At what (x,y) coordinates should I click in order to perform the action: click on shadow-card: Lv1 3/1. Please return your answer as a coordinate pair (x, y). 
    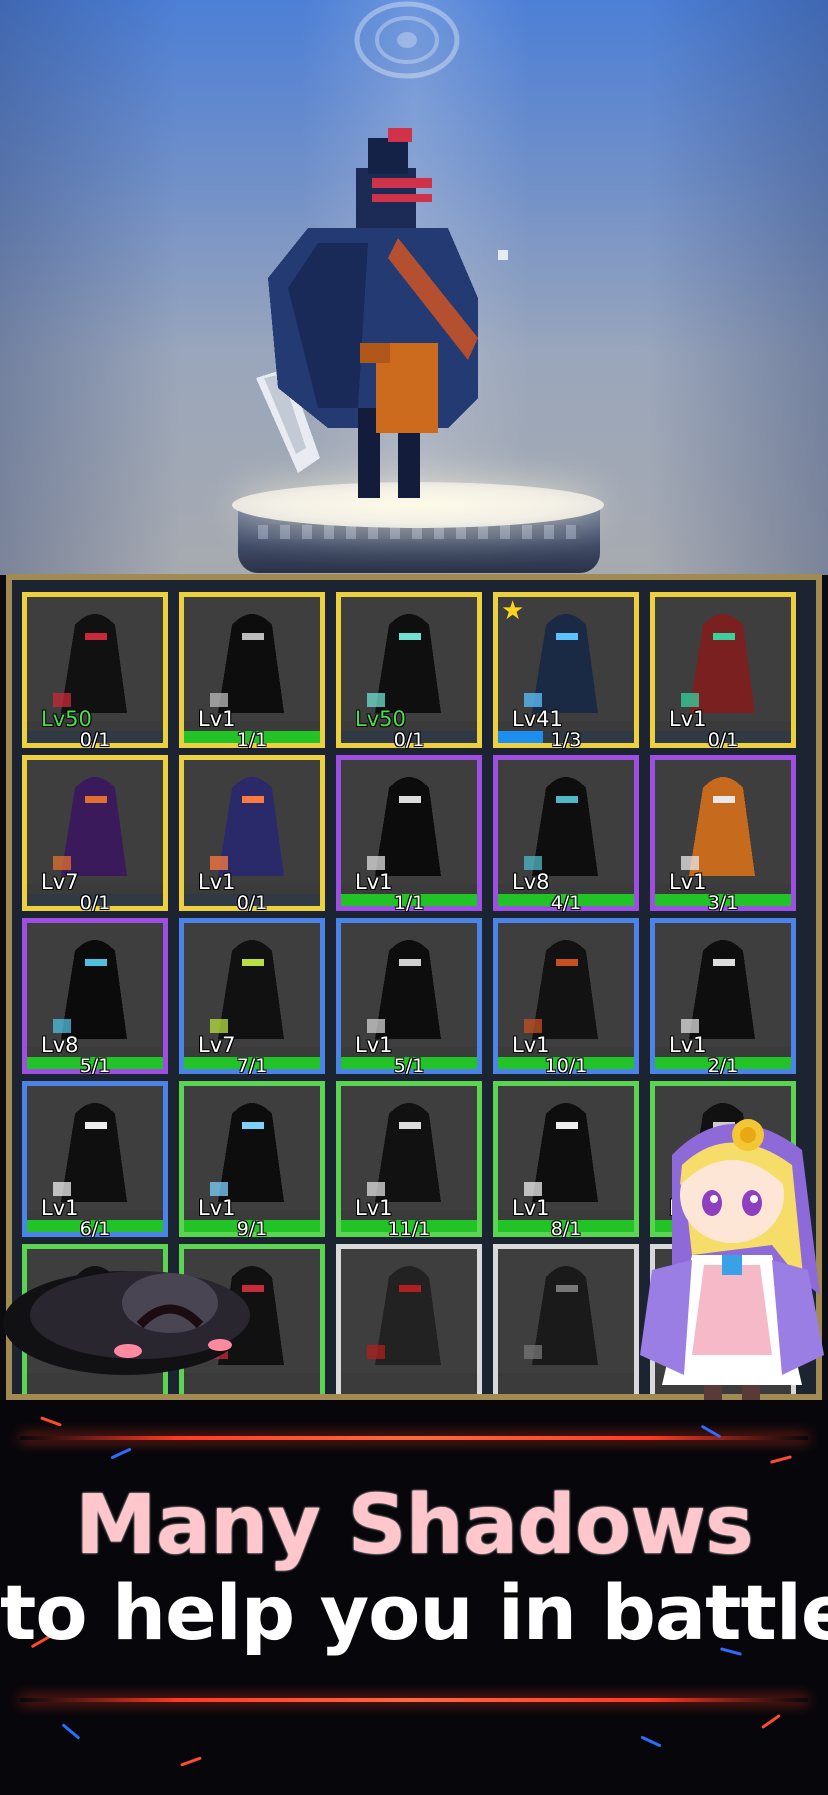
    Looking at the image, I should click on (723, 834).